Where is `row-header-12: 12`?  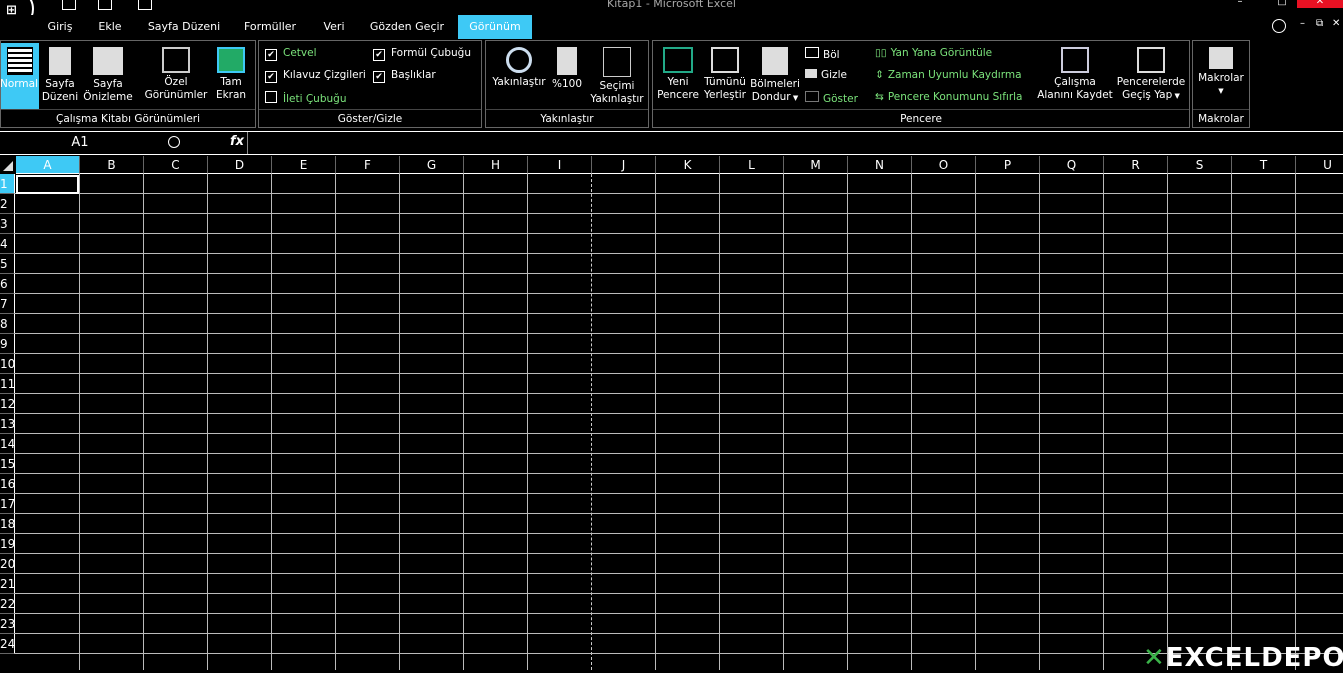 row-header-12: 12 is located at coordinates (7, 404).